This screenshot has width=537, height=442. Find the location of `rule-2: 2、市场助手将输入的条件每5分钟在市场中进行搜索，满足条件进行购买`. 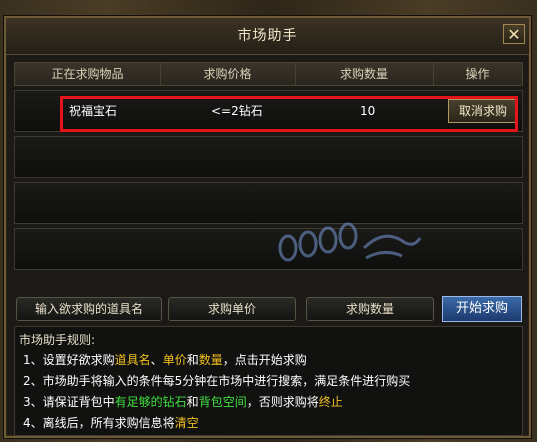

rule-2: 2、市场助手将输入的条件每5分钟在市场中进行搜索，满足条件进行购买 is located at coordinates (216, 380).